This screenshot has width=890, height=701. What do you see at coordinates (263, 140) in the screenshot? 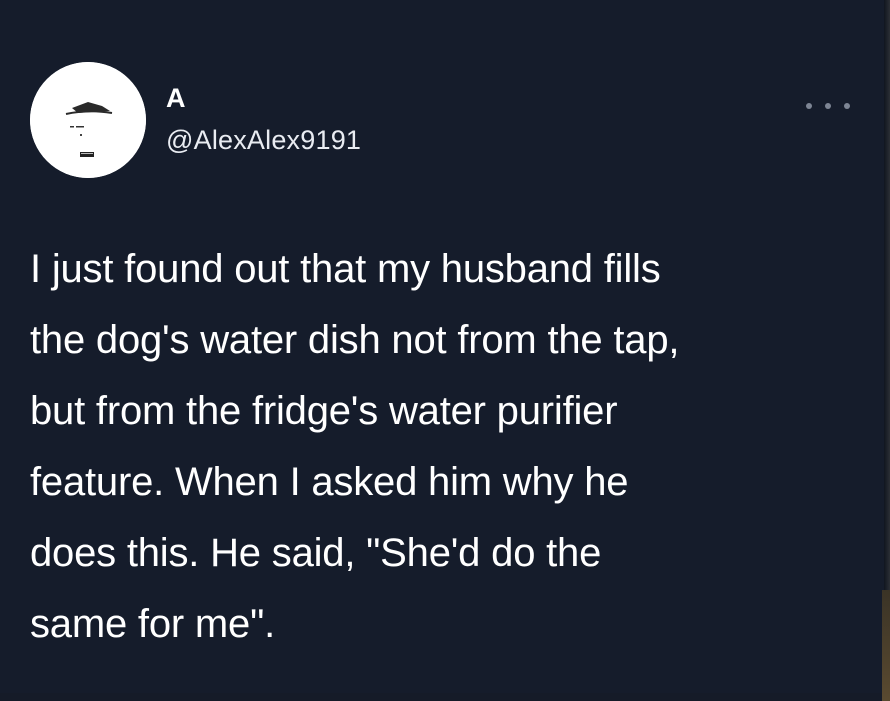
I see `author-handle: @AlexAlex9191` at bounding box center [263, 140].